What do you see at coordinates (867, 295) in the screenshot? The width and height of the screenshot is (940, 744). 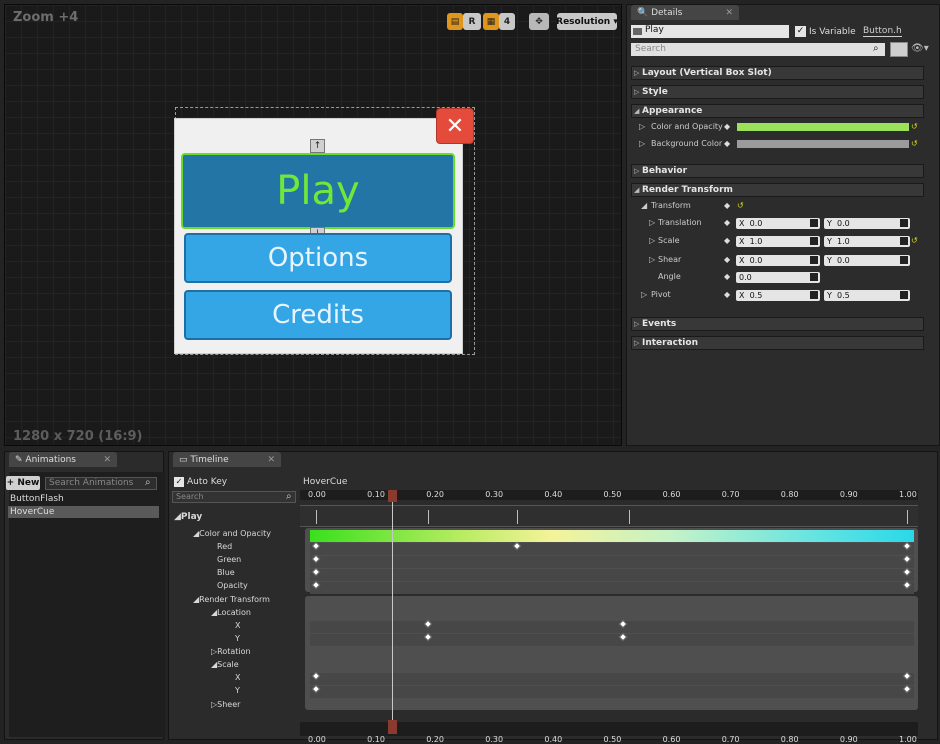 I see `pivot-y-field: Y 0.5` at bounding box center [867, 295].